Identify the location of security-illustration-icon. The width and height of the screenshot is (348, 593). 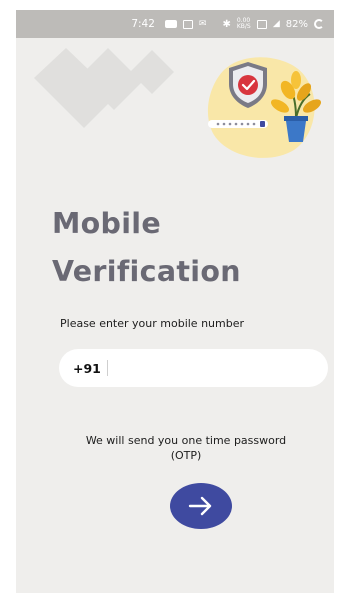
(264, 107).